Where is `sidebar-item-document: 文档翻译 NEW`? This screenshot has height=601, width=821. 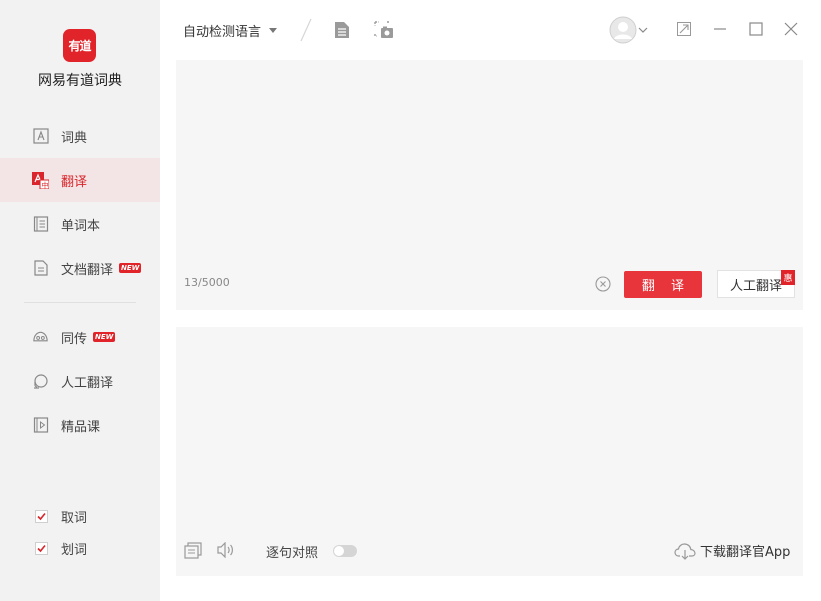
sidebar-item-document: 文档翻译 NEW is located at coordinates (80, 268).